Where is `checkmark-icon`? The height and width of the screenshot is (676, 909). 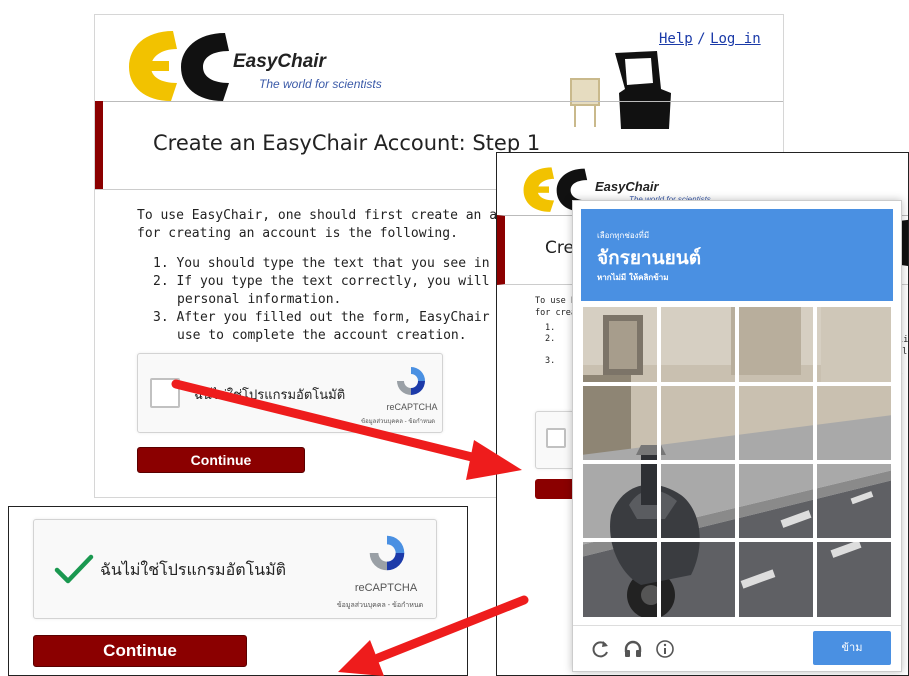 checkmark-icon is located at coordinates (74, 569).